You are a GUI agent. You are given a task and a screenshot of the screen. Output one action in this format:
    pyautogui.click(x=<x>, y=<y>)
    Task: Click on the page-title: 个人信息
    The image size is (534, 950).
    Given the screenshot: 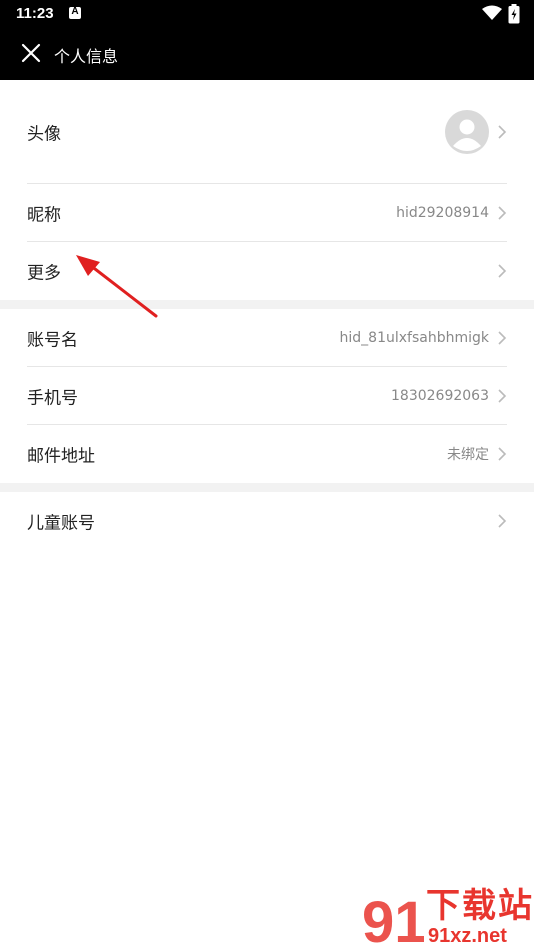 What is the action you would take?
    pyautogui.click(x=86, y=56)
    